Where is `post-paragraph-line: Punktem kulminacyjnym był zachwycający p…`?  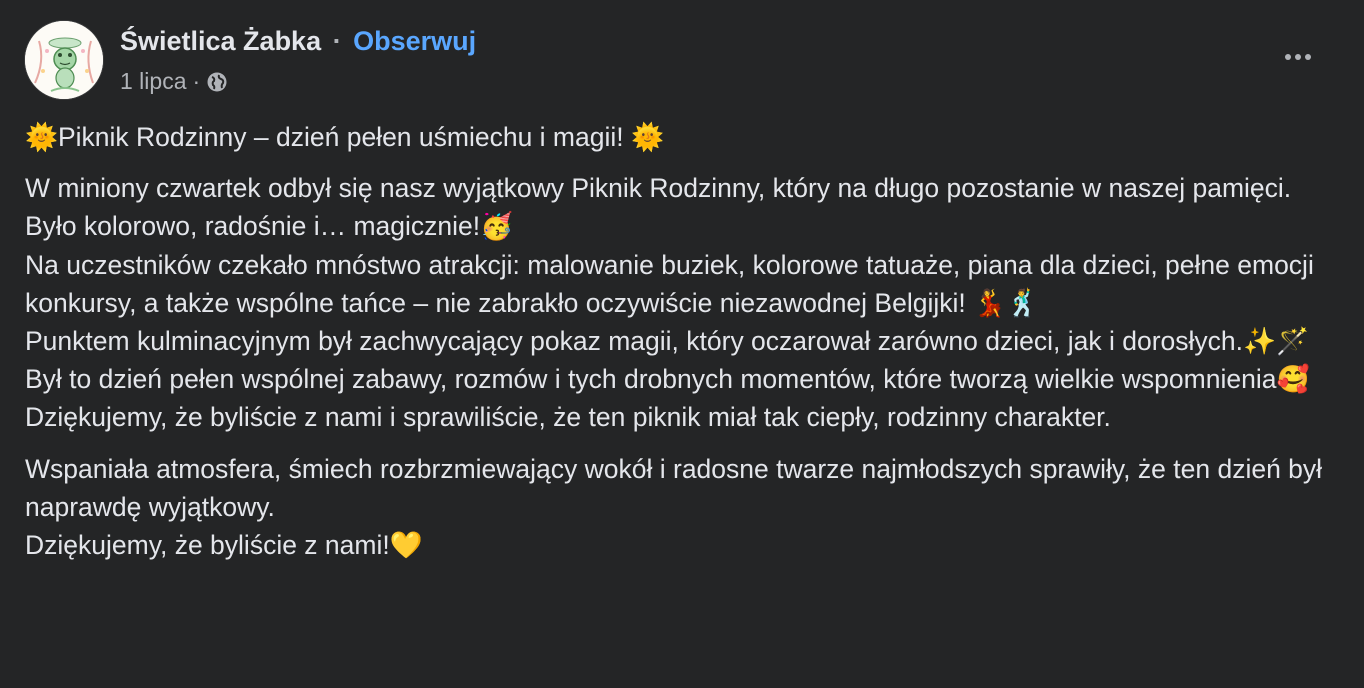
post-paragraph-line: Punktem kulminacyjnym był zachwycający p… is located at coordinates (667, 341).